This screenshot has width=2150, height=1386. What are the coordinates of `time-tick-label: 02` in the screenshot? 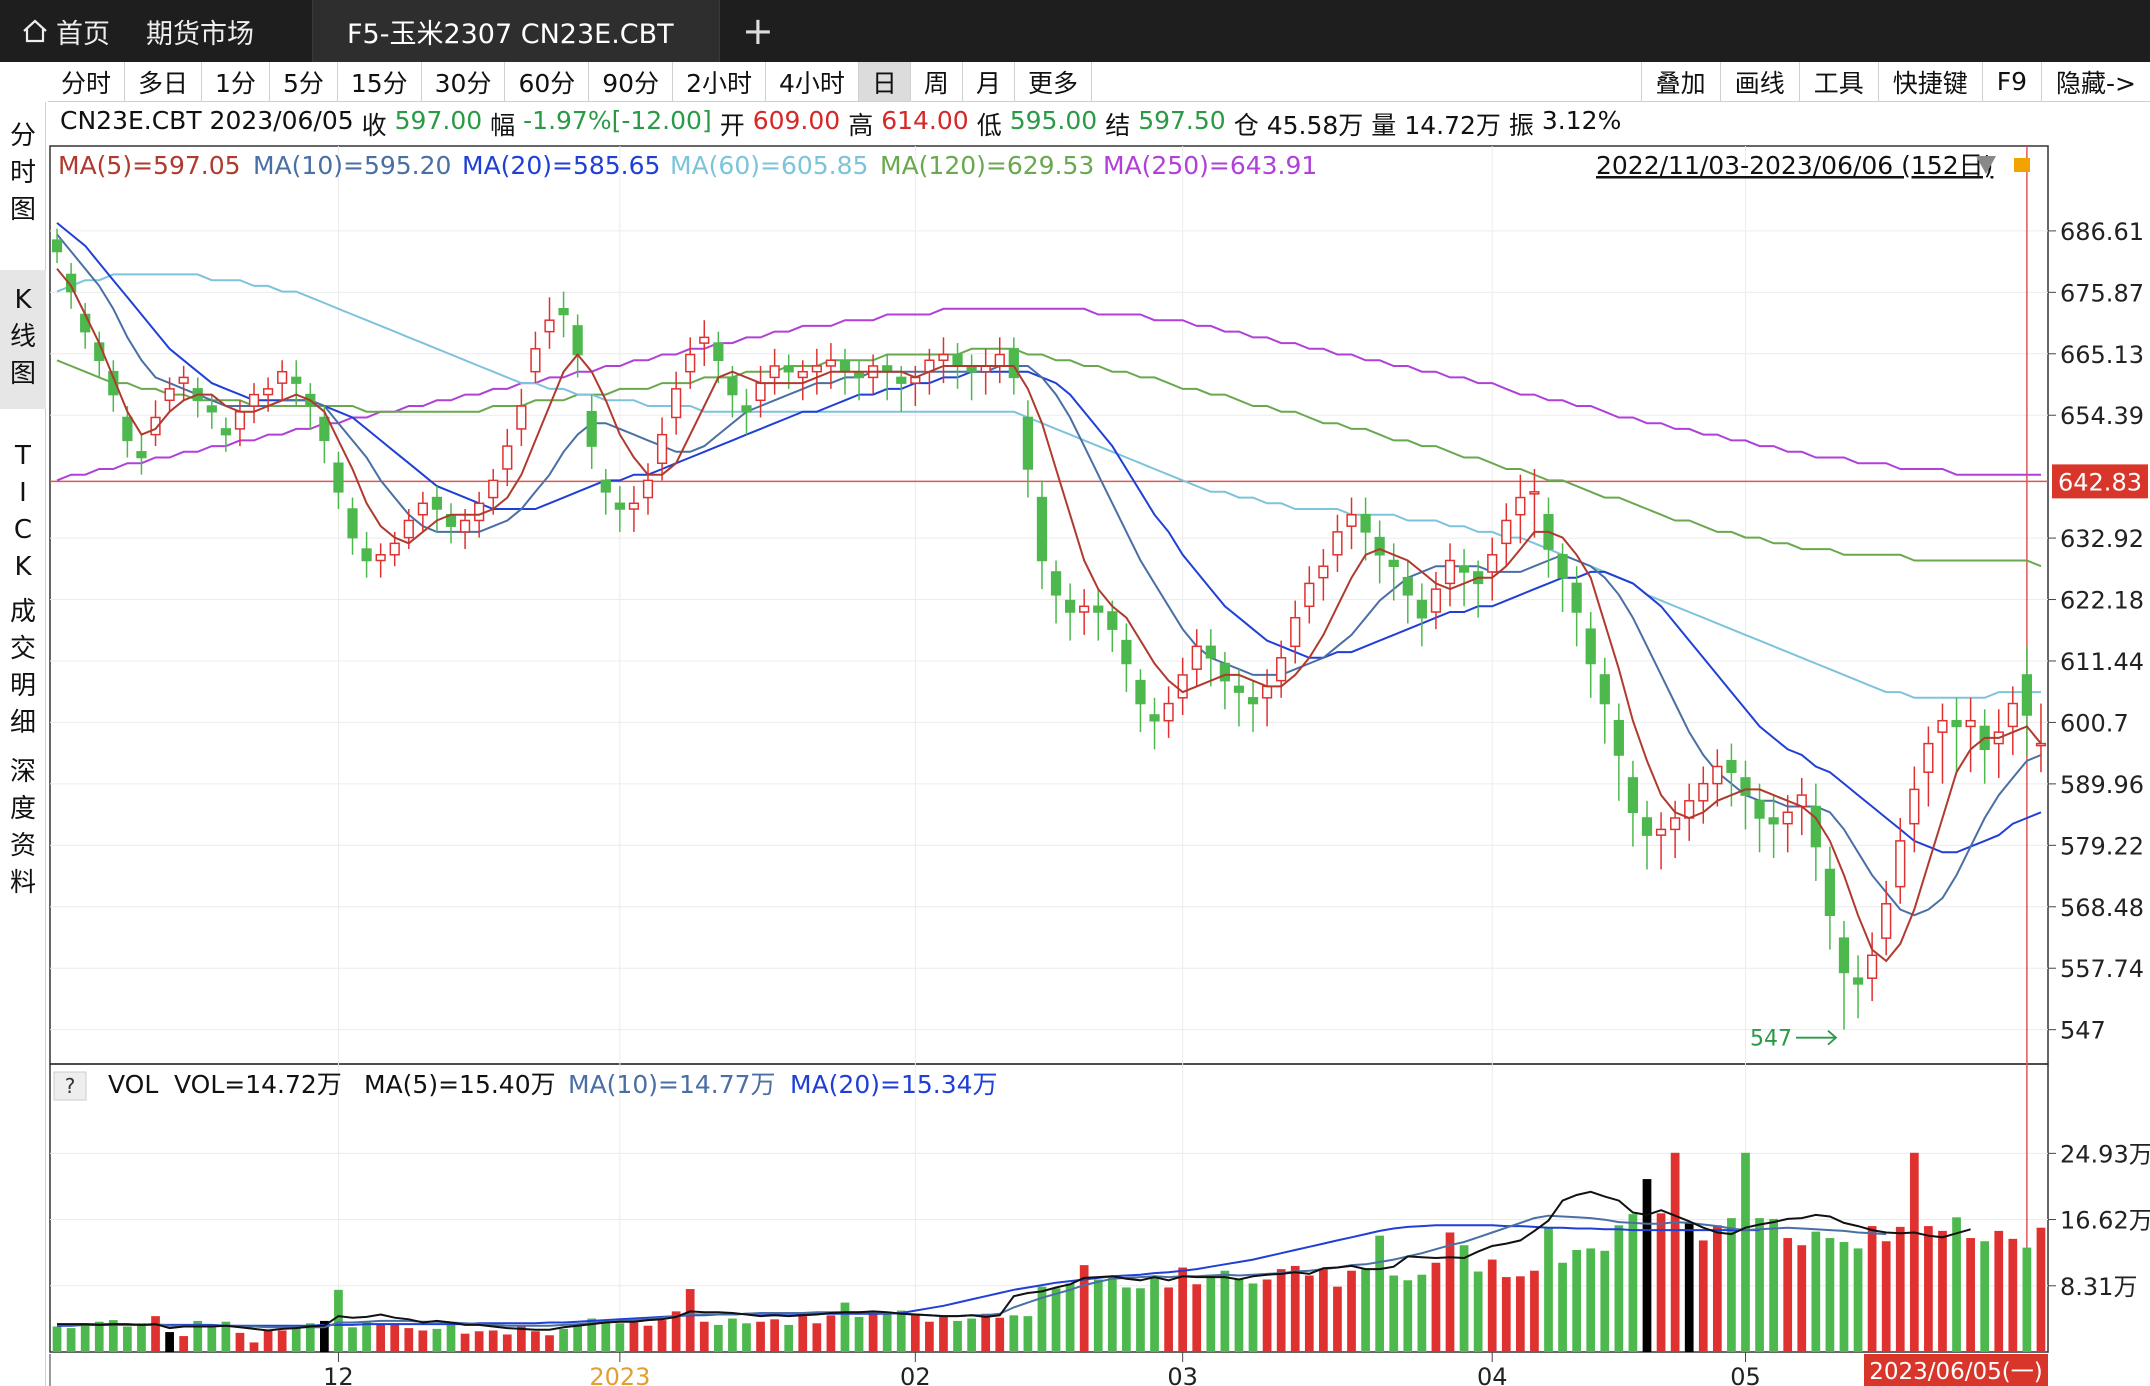 It's located at (915, 1374).